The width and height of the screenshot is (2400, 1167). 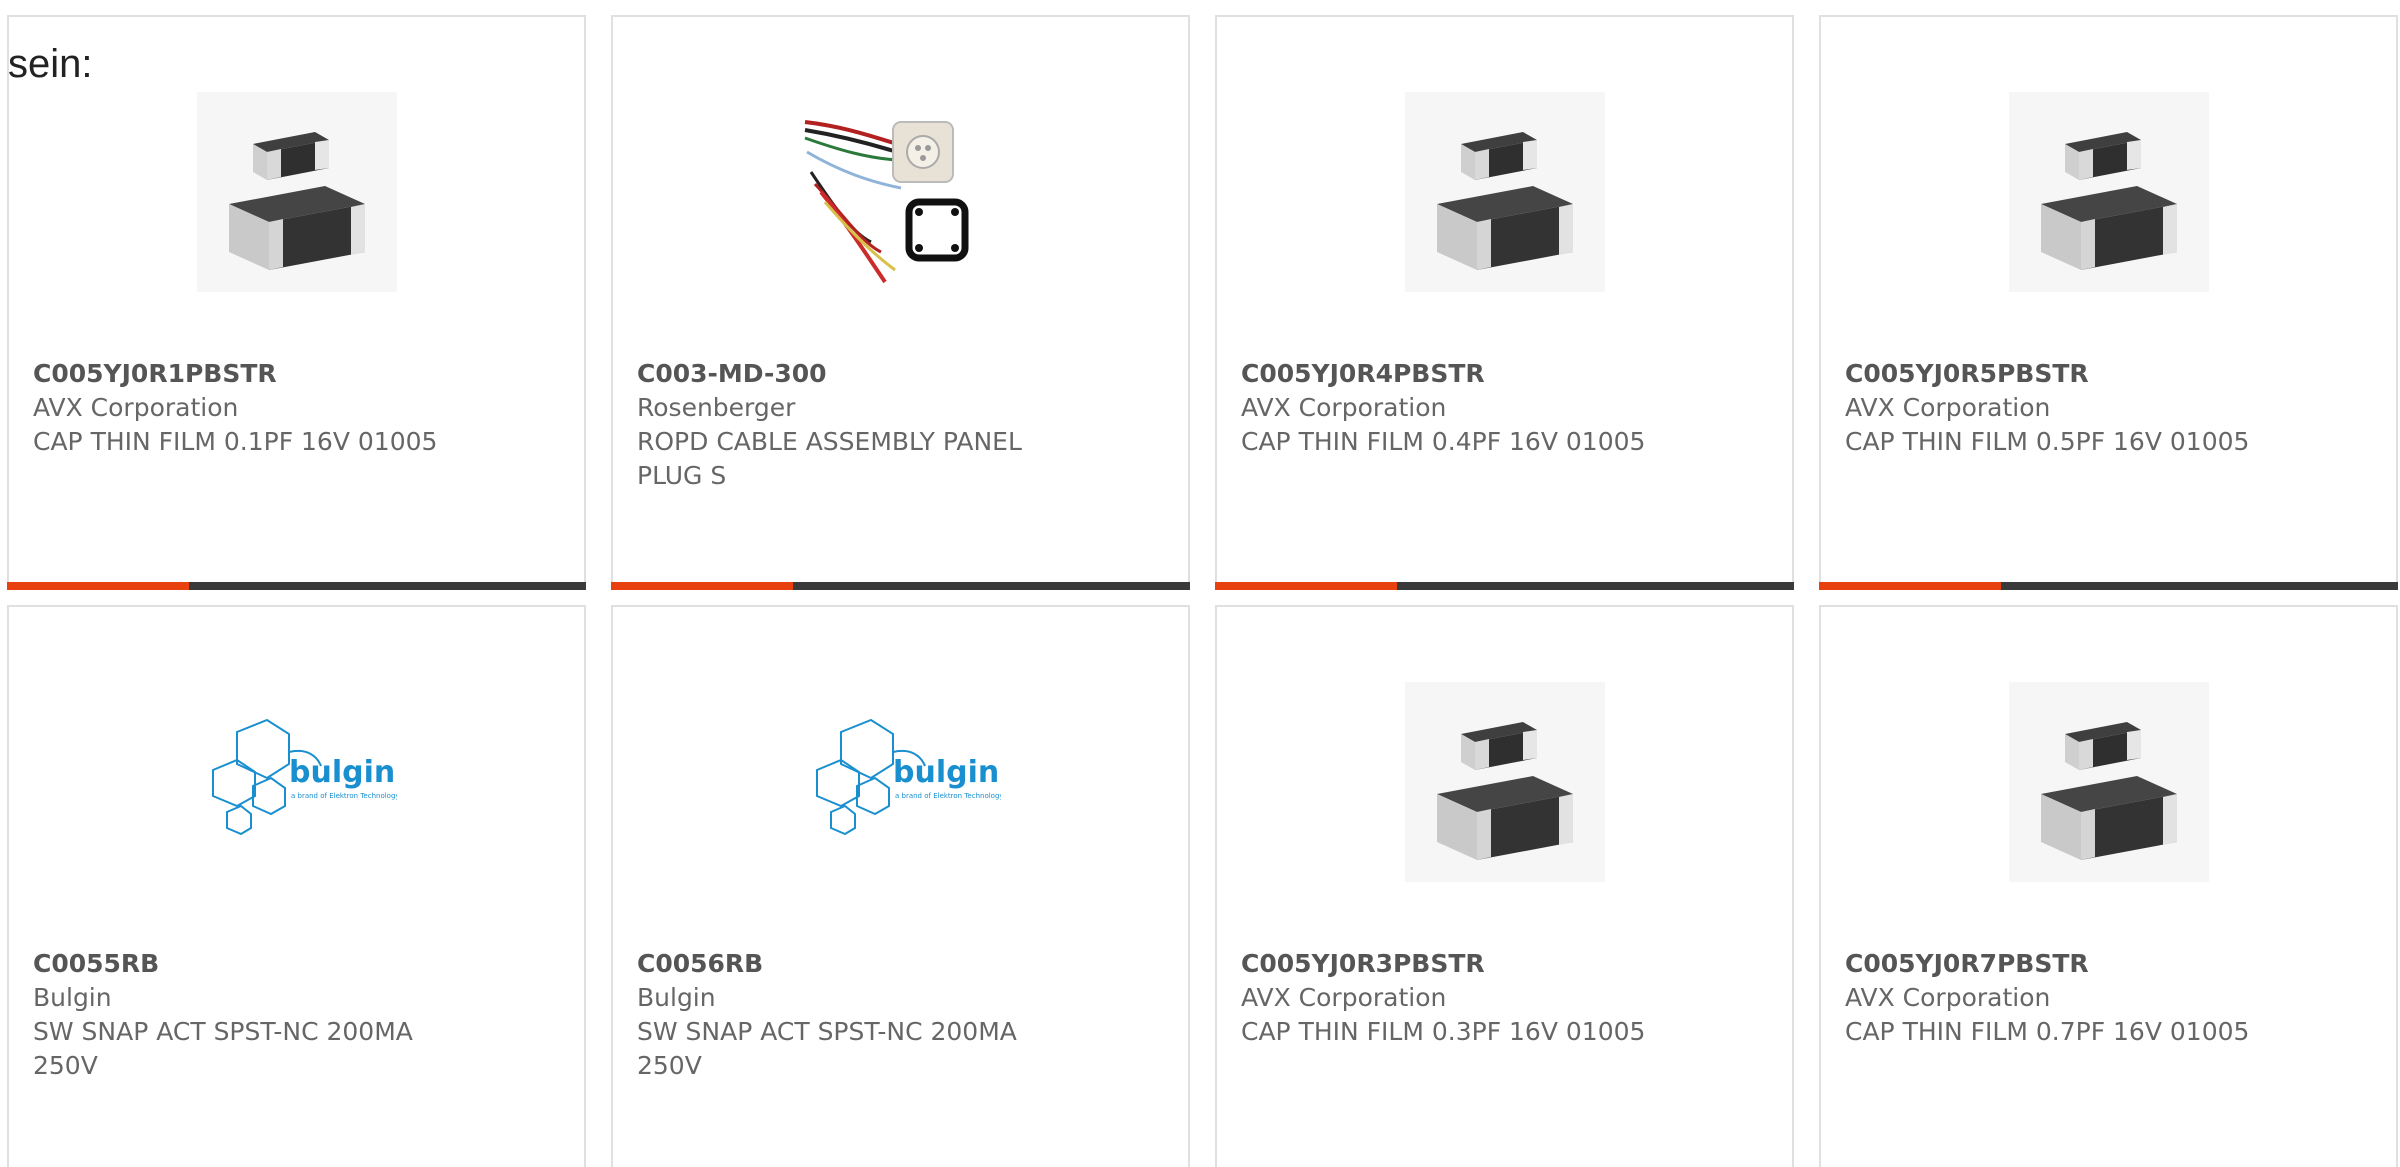 What do you see at coordinates (2047, 1031) in the screenshot?
I see `description: CAP THIN FILM 0.7PF 16V 01005` at bounding box center [2047, 1031].